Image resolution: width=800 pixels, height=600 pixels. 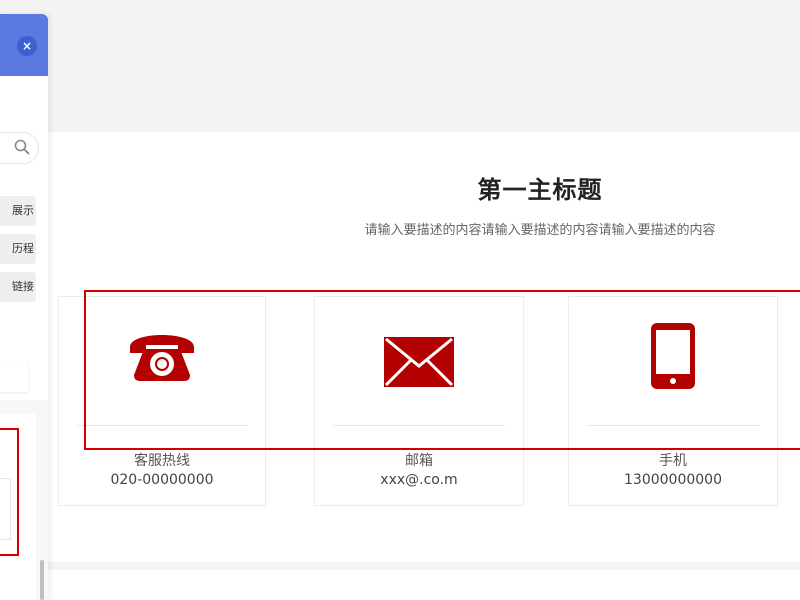 I want to click on card-value: 13000000000, so click(x=673, y=480).